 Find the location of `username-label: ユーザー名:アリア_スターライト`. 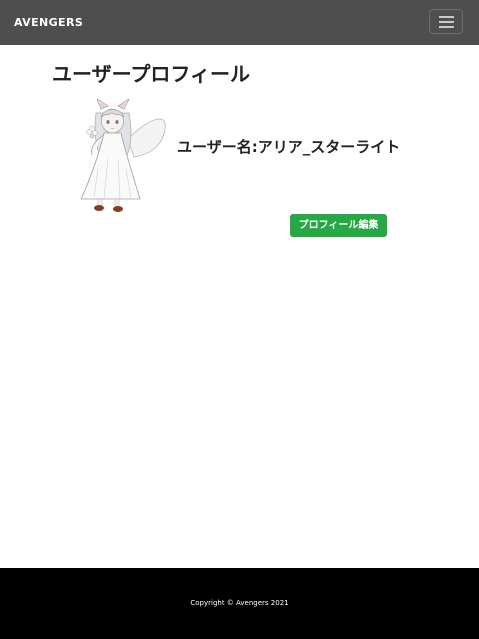

username-label: ユーザー名:アリア_スターライト is located at coordinates (289, 147).